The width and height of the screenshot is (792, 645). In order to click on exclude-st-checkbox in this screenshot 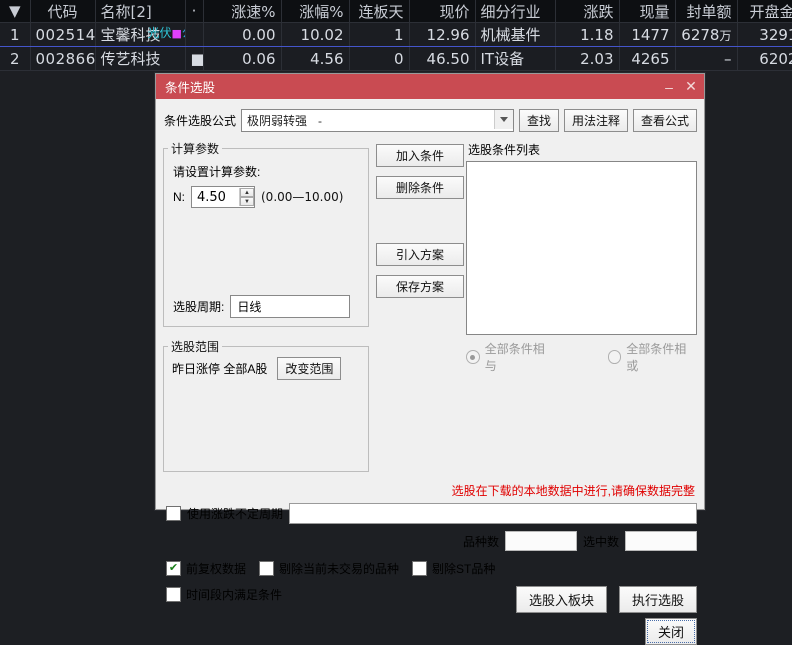, I will do `click(420, 568)`.